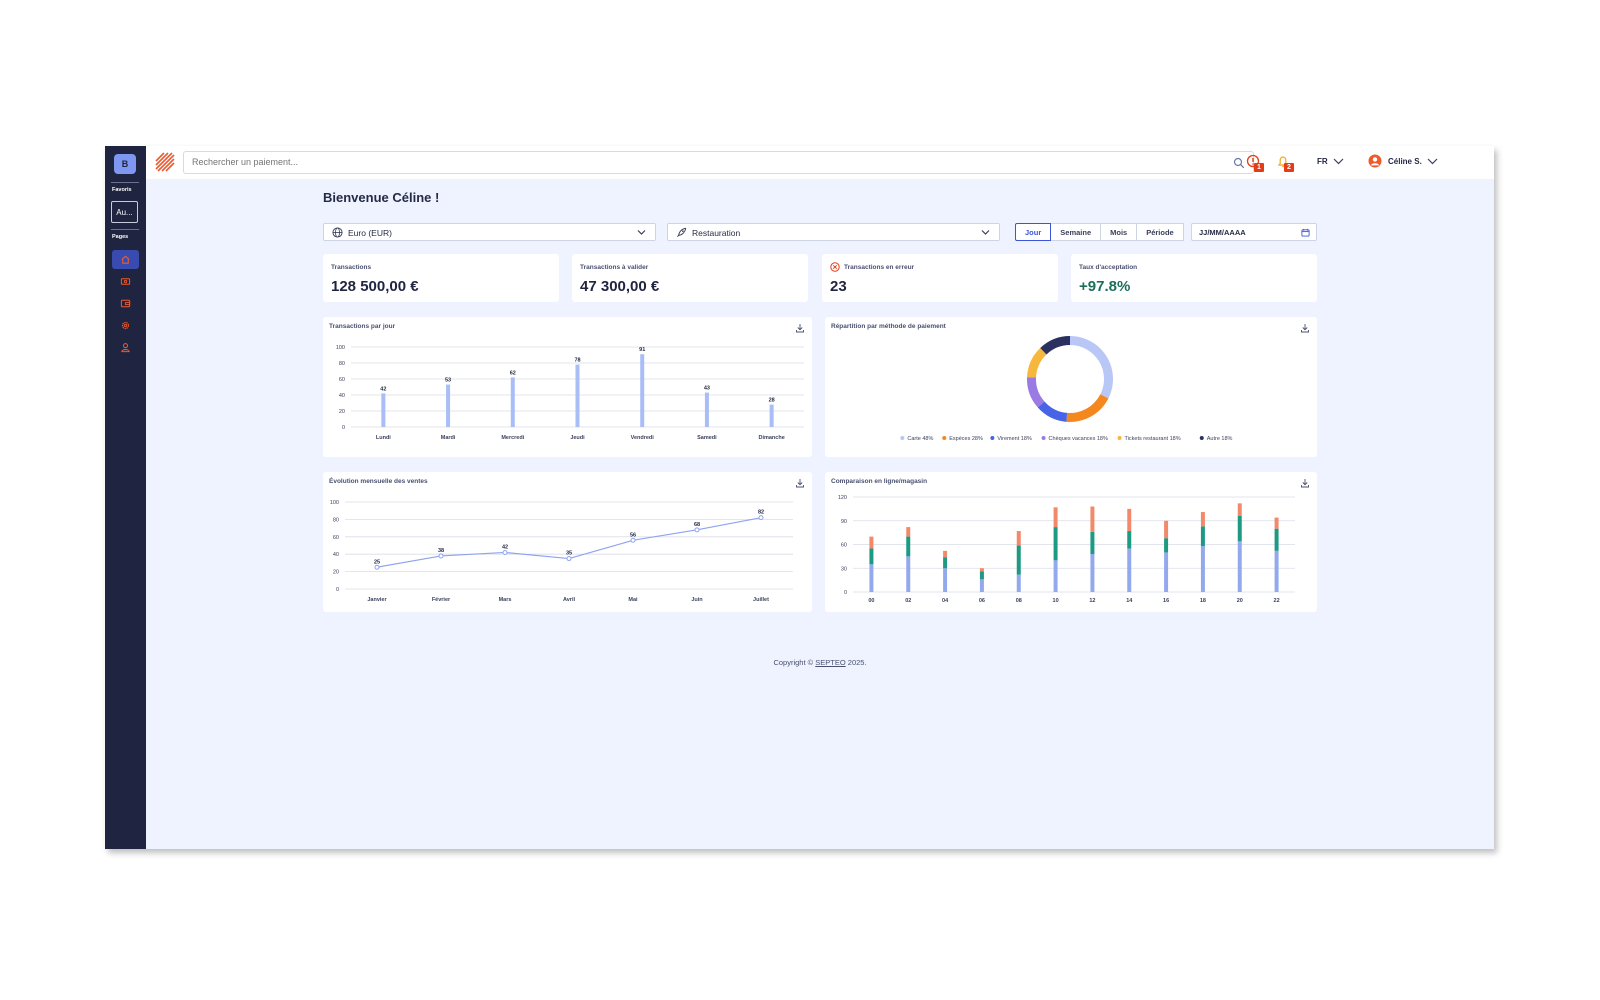 The height and width of the screenshot is (1000, 1600). What do you see at coordinates (569, 554) in the screenshot?
I see `data-label: 35` at bounding box center [569, 554].